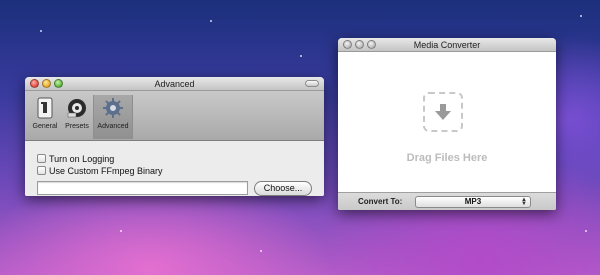 The width and height of the screenshot is (600, 275). I want to click on custom-ffmpeg-option: Use Custom FFmpeg Binary, so click(180, 170).